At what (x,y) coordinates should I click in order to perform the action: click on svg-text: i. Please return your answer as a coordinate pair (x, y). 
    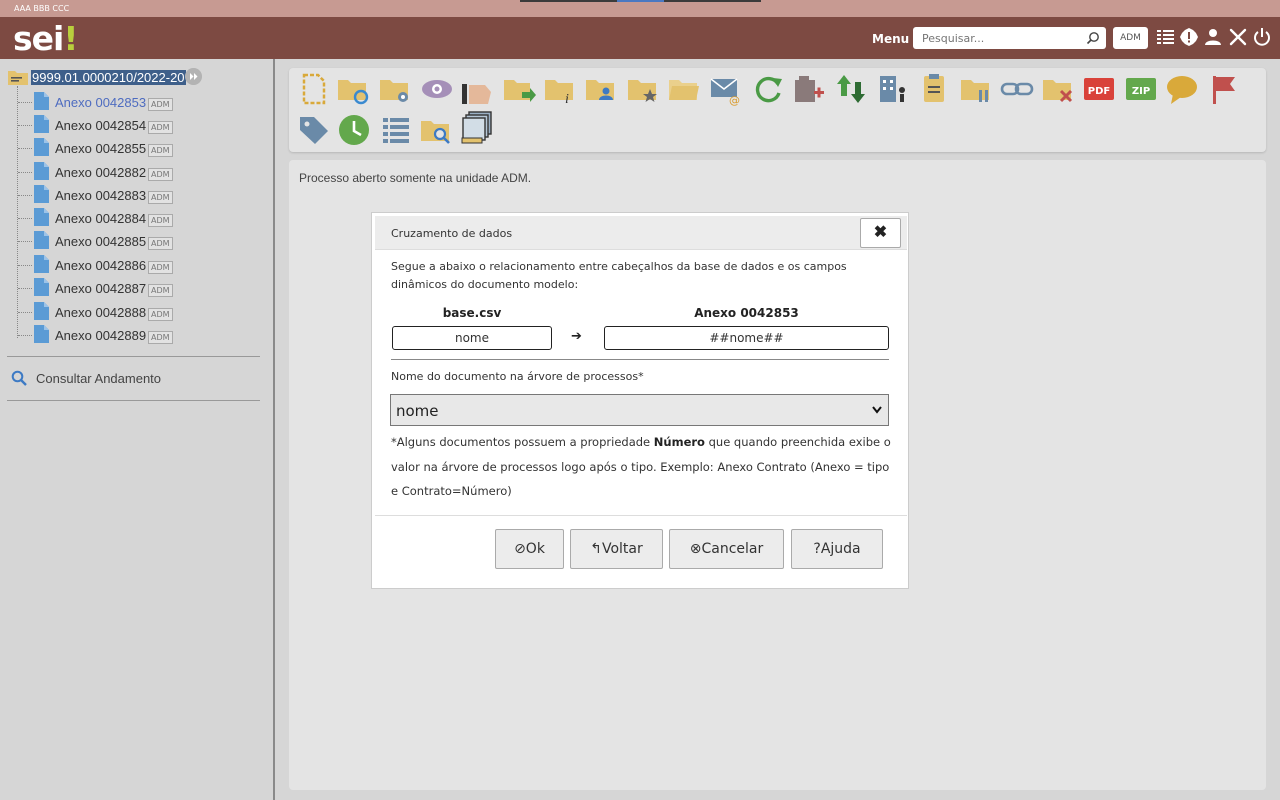
    Looking at the image, I should click on (567, 99).